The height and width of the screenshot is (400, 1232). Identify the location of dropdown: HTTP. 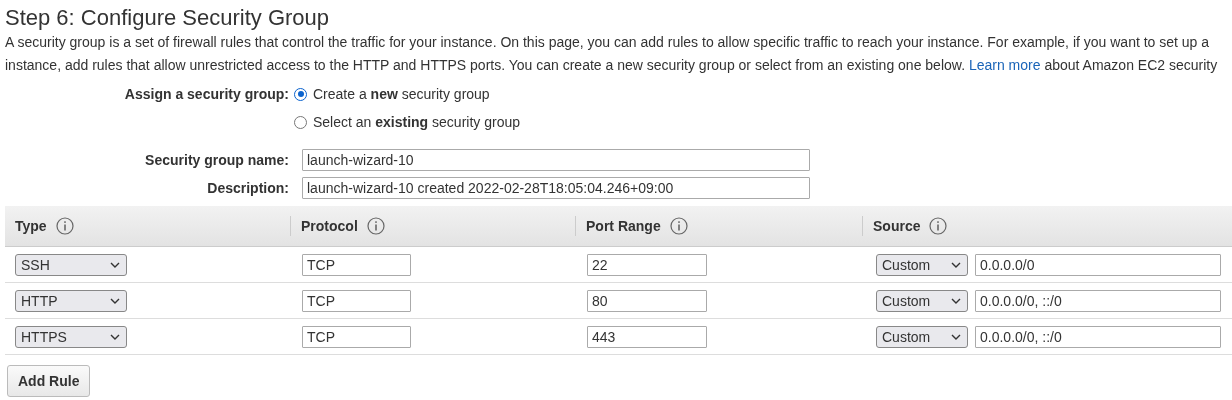
(71, 300).